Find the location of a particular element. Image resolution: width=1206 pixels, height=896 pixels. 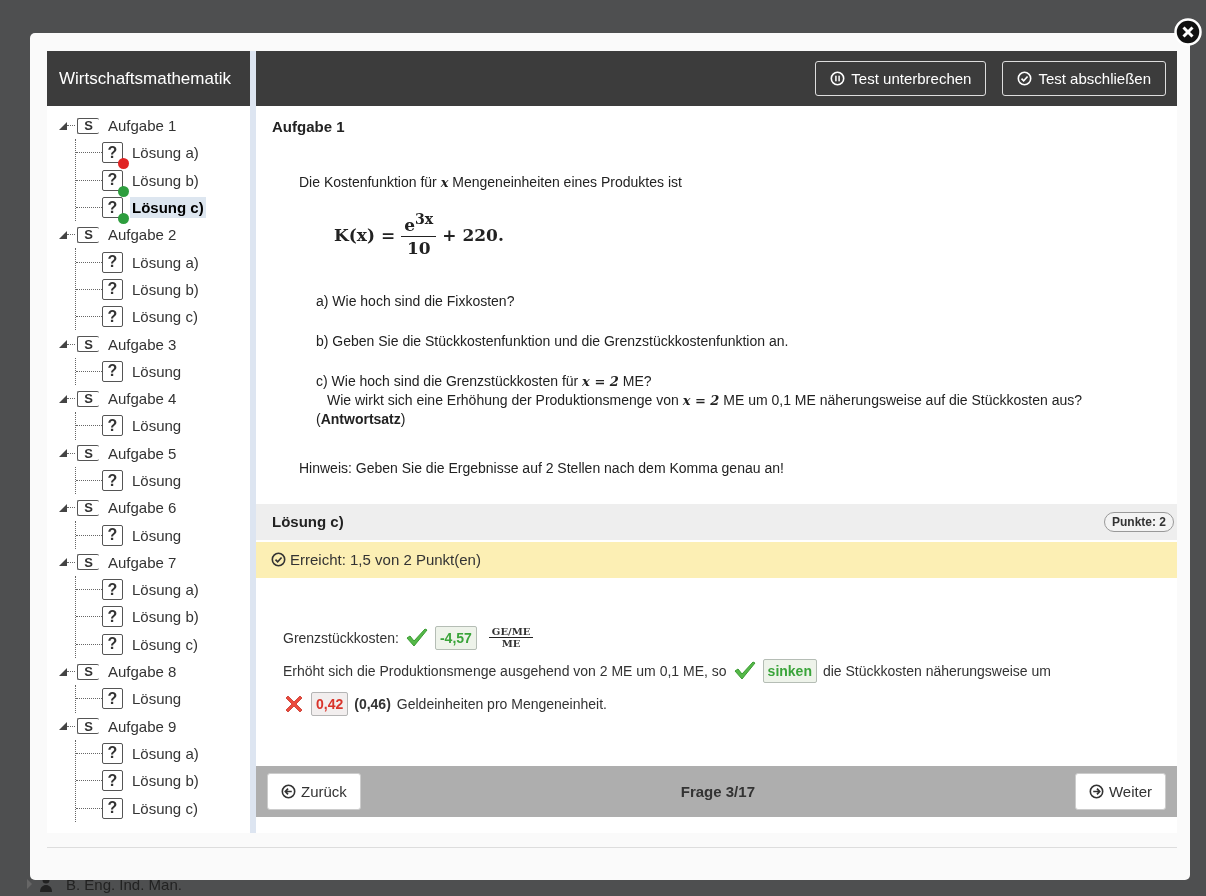

answer-field: 0,42 is located at coordinates (330, 703).